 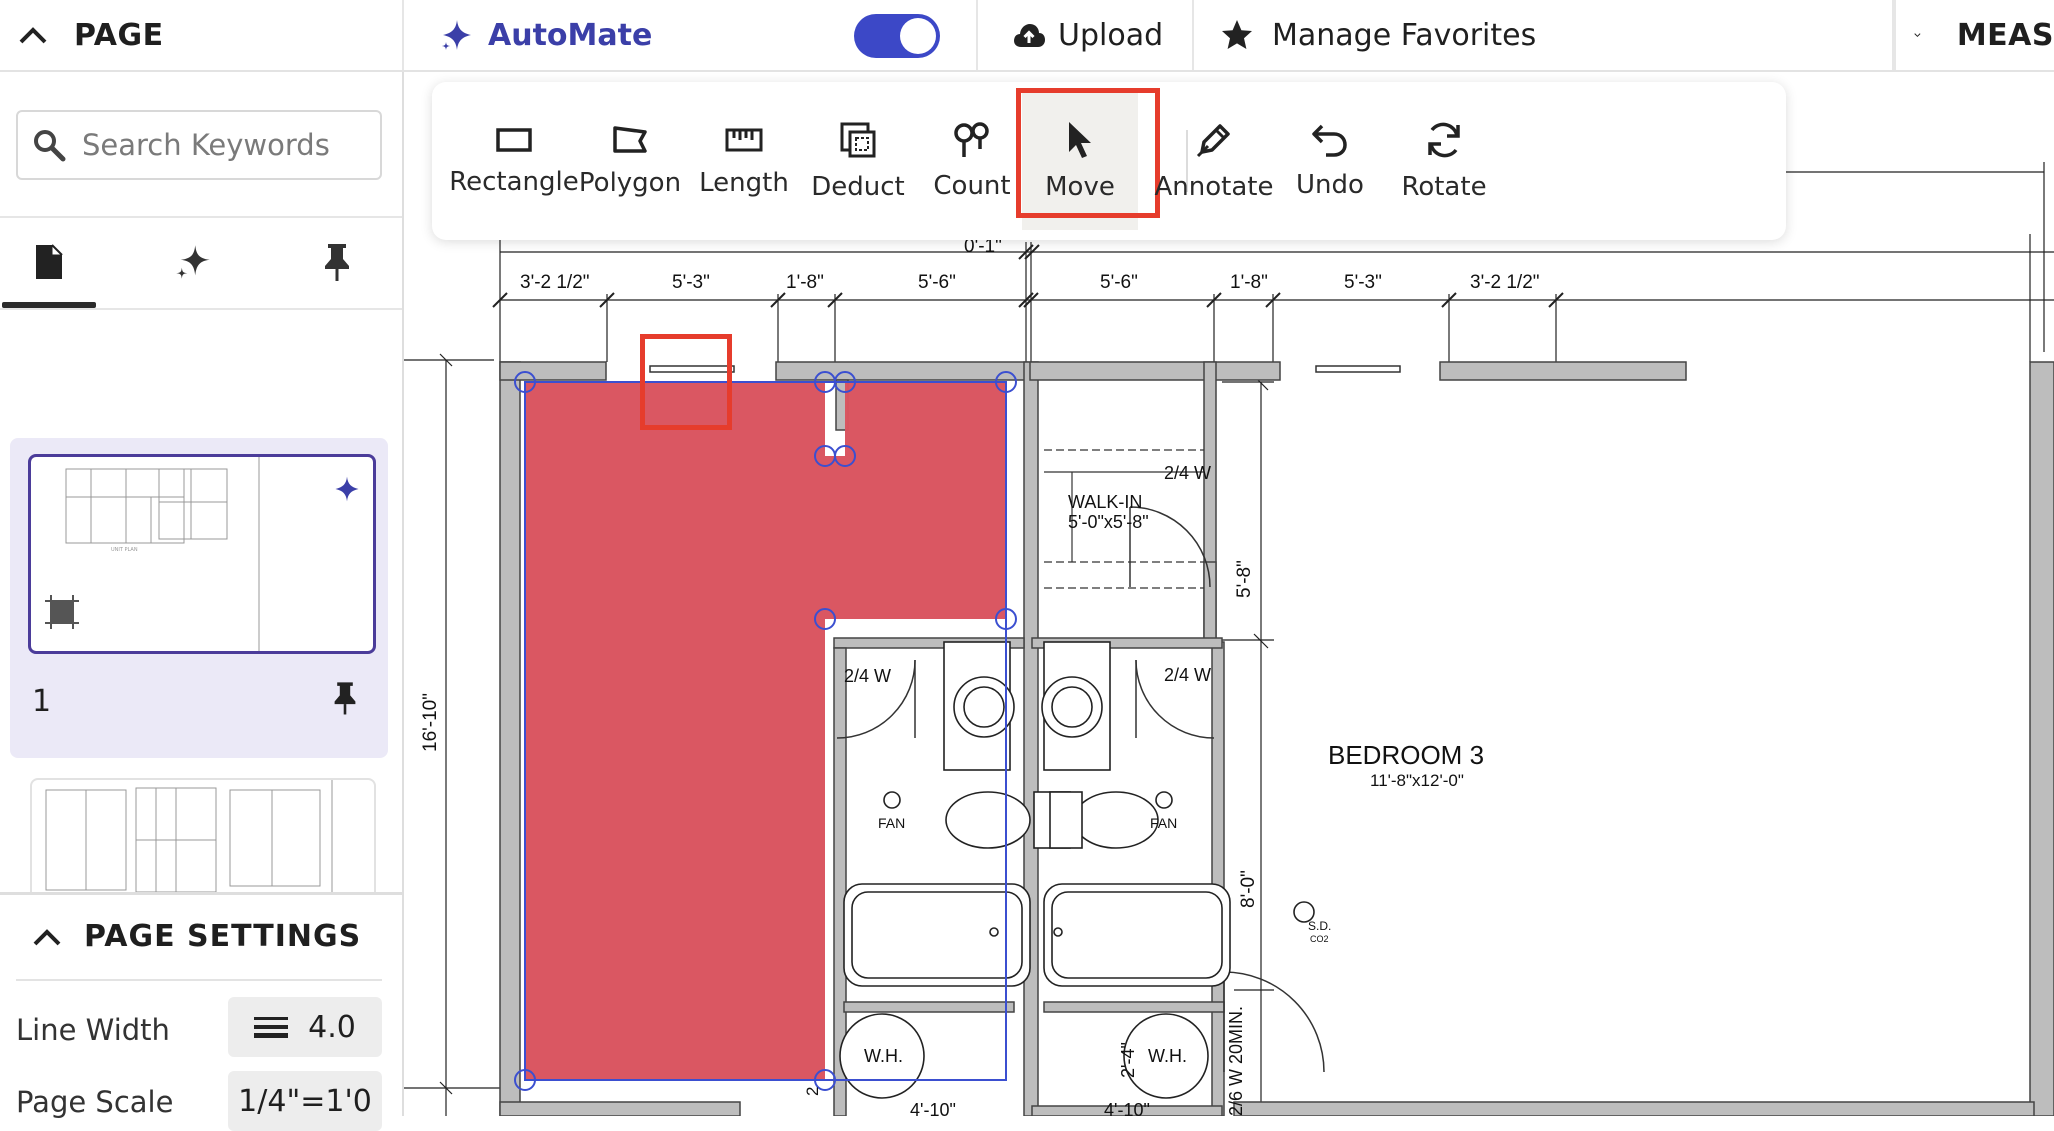 I want to click on pencil-icon, so click(x=1213, y=141).